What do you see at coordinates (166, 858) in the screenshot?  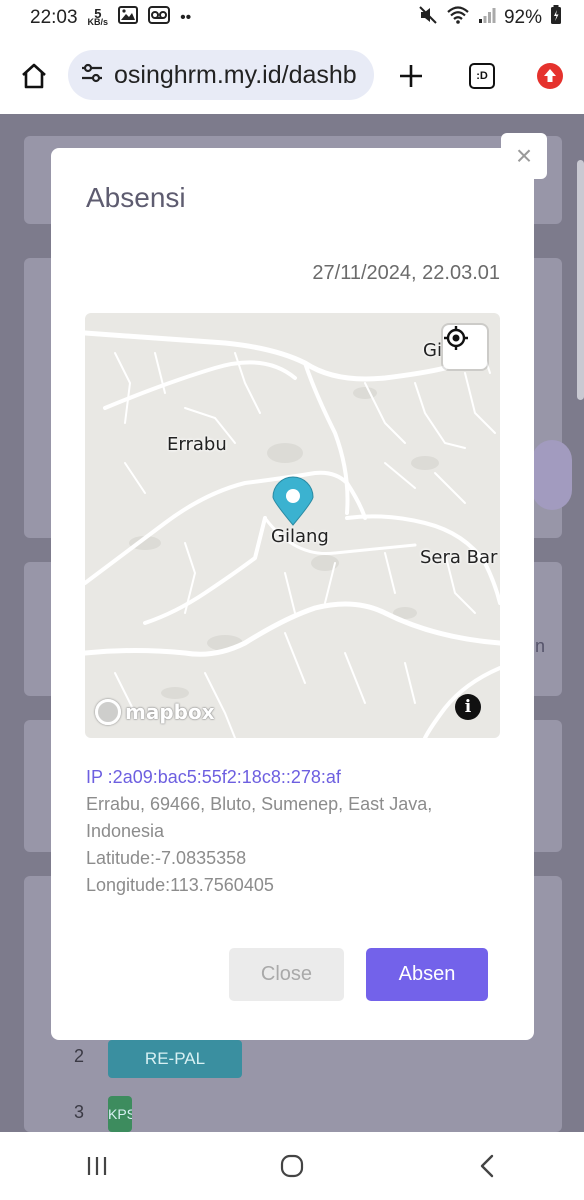 I see `latitude-text: Latitude:-7.0835358` at bounding box center [166, 858].